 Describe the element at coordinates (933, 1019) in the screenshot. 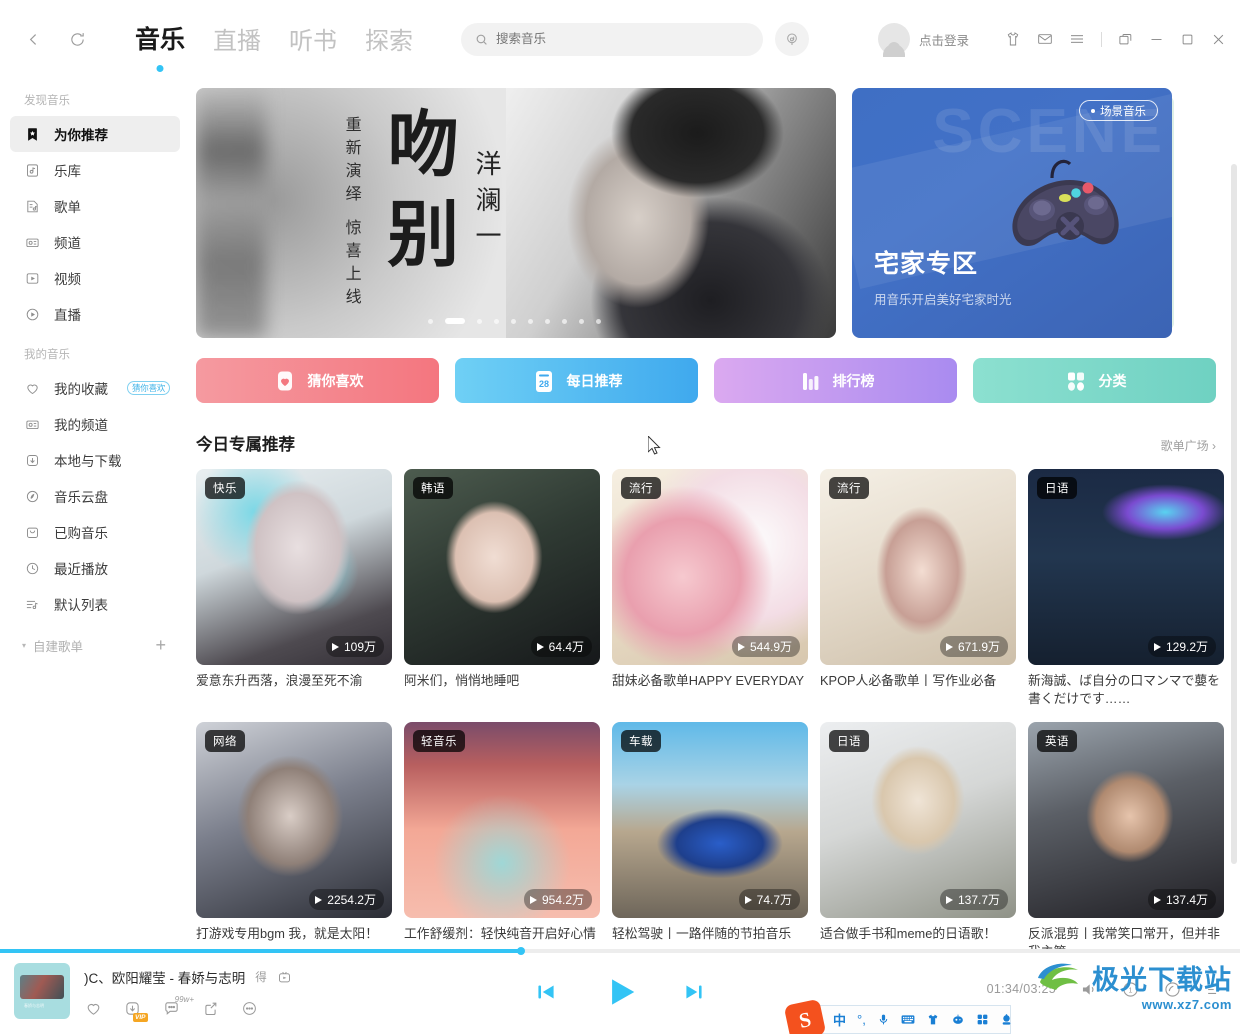

I see `skin-icon` at that location.